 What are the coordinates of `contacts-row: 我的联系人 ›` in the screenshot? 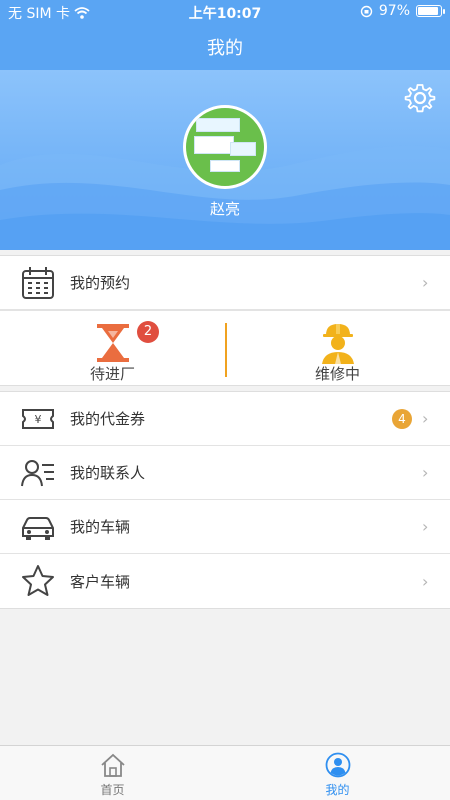 It's located at (225, 473).